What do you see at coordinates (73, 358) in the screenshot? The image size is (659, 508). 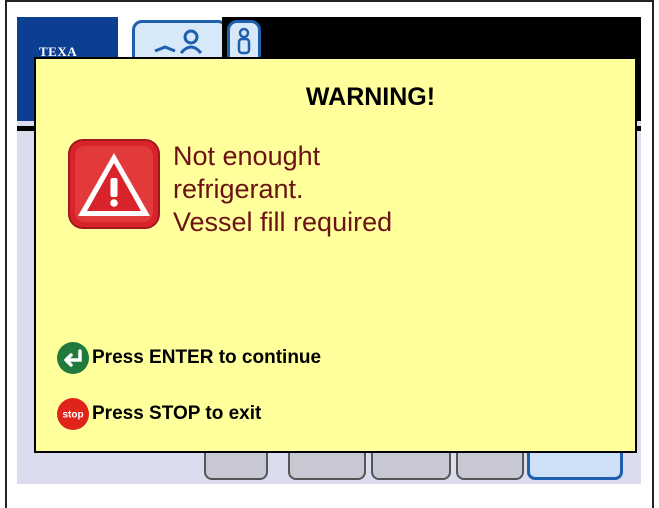 I see `enter-icon` at bounding box center [73, 358].